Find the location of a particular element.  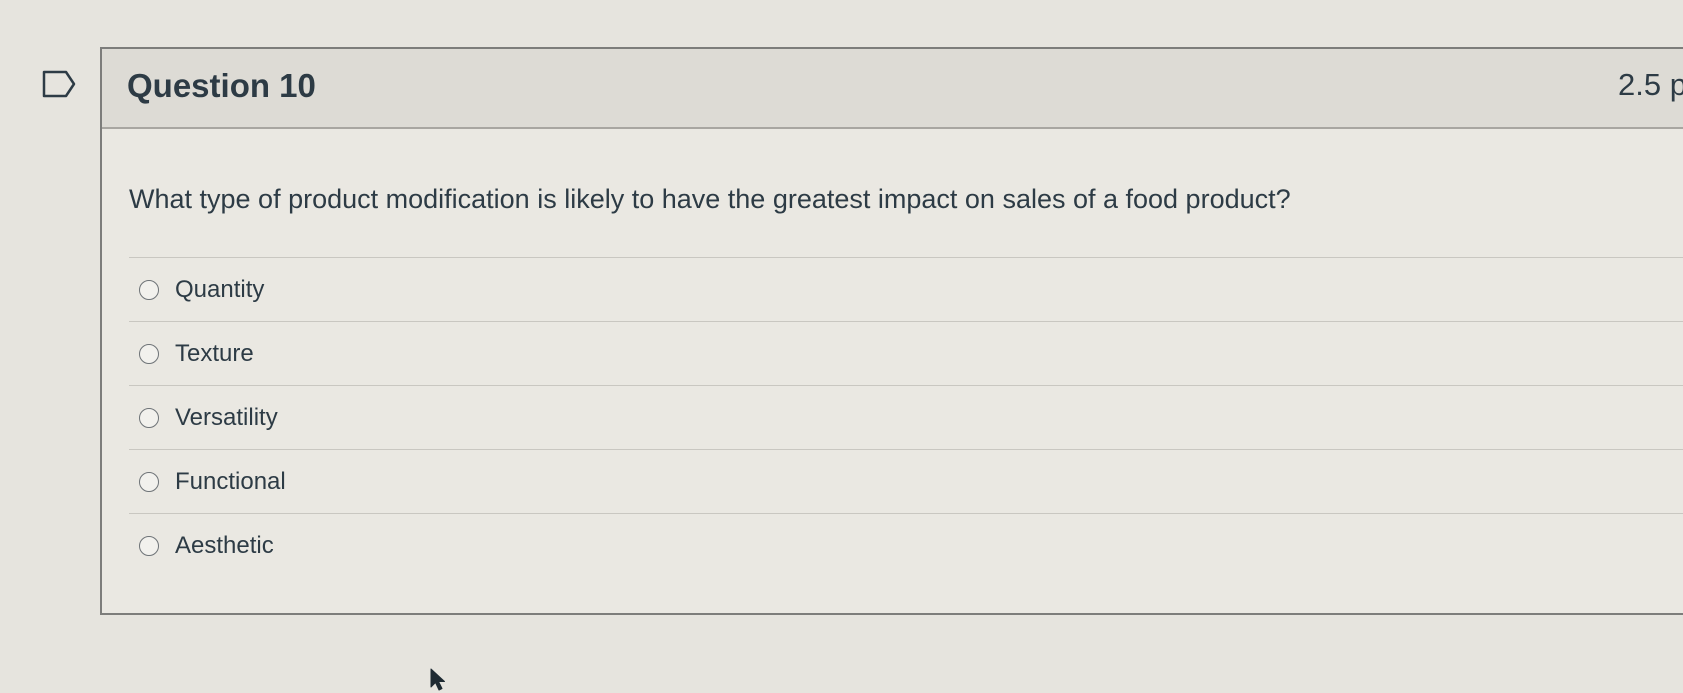

answer-label: Versatility is located at coordinates (226, 417).